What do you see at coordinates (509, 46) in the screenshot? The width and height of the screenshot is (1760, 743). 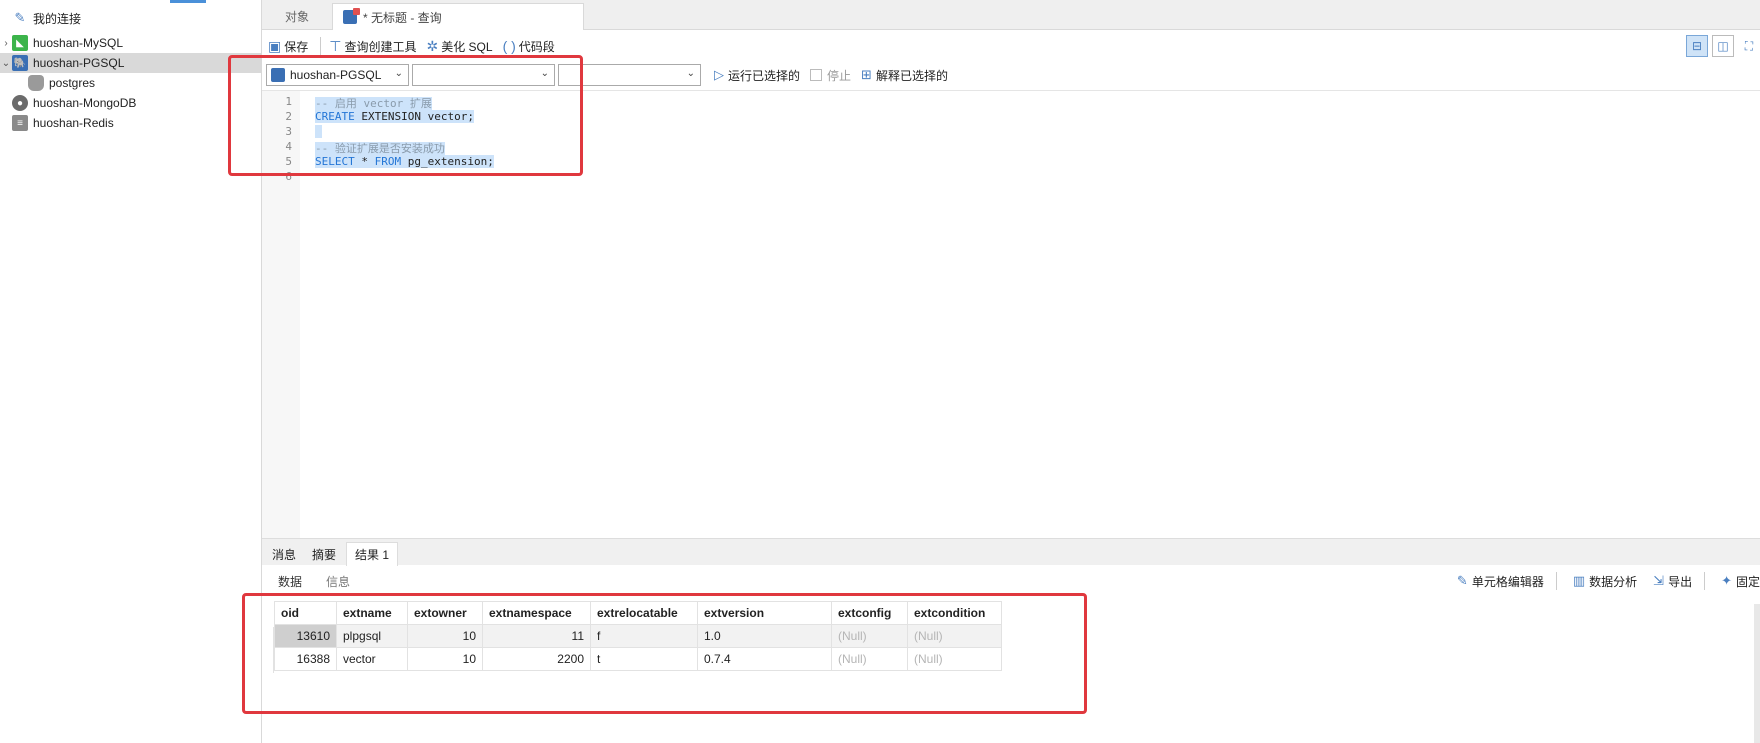 I see `parentheses-icon: ( )` at bounding box center [509, 46].